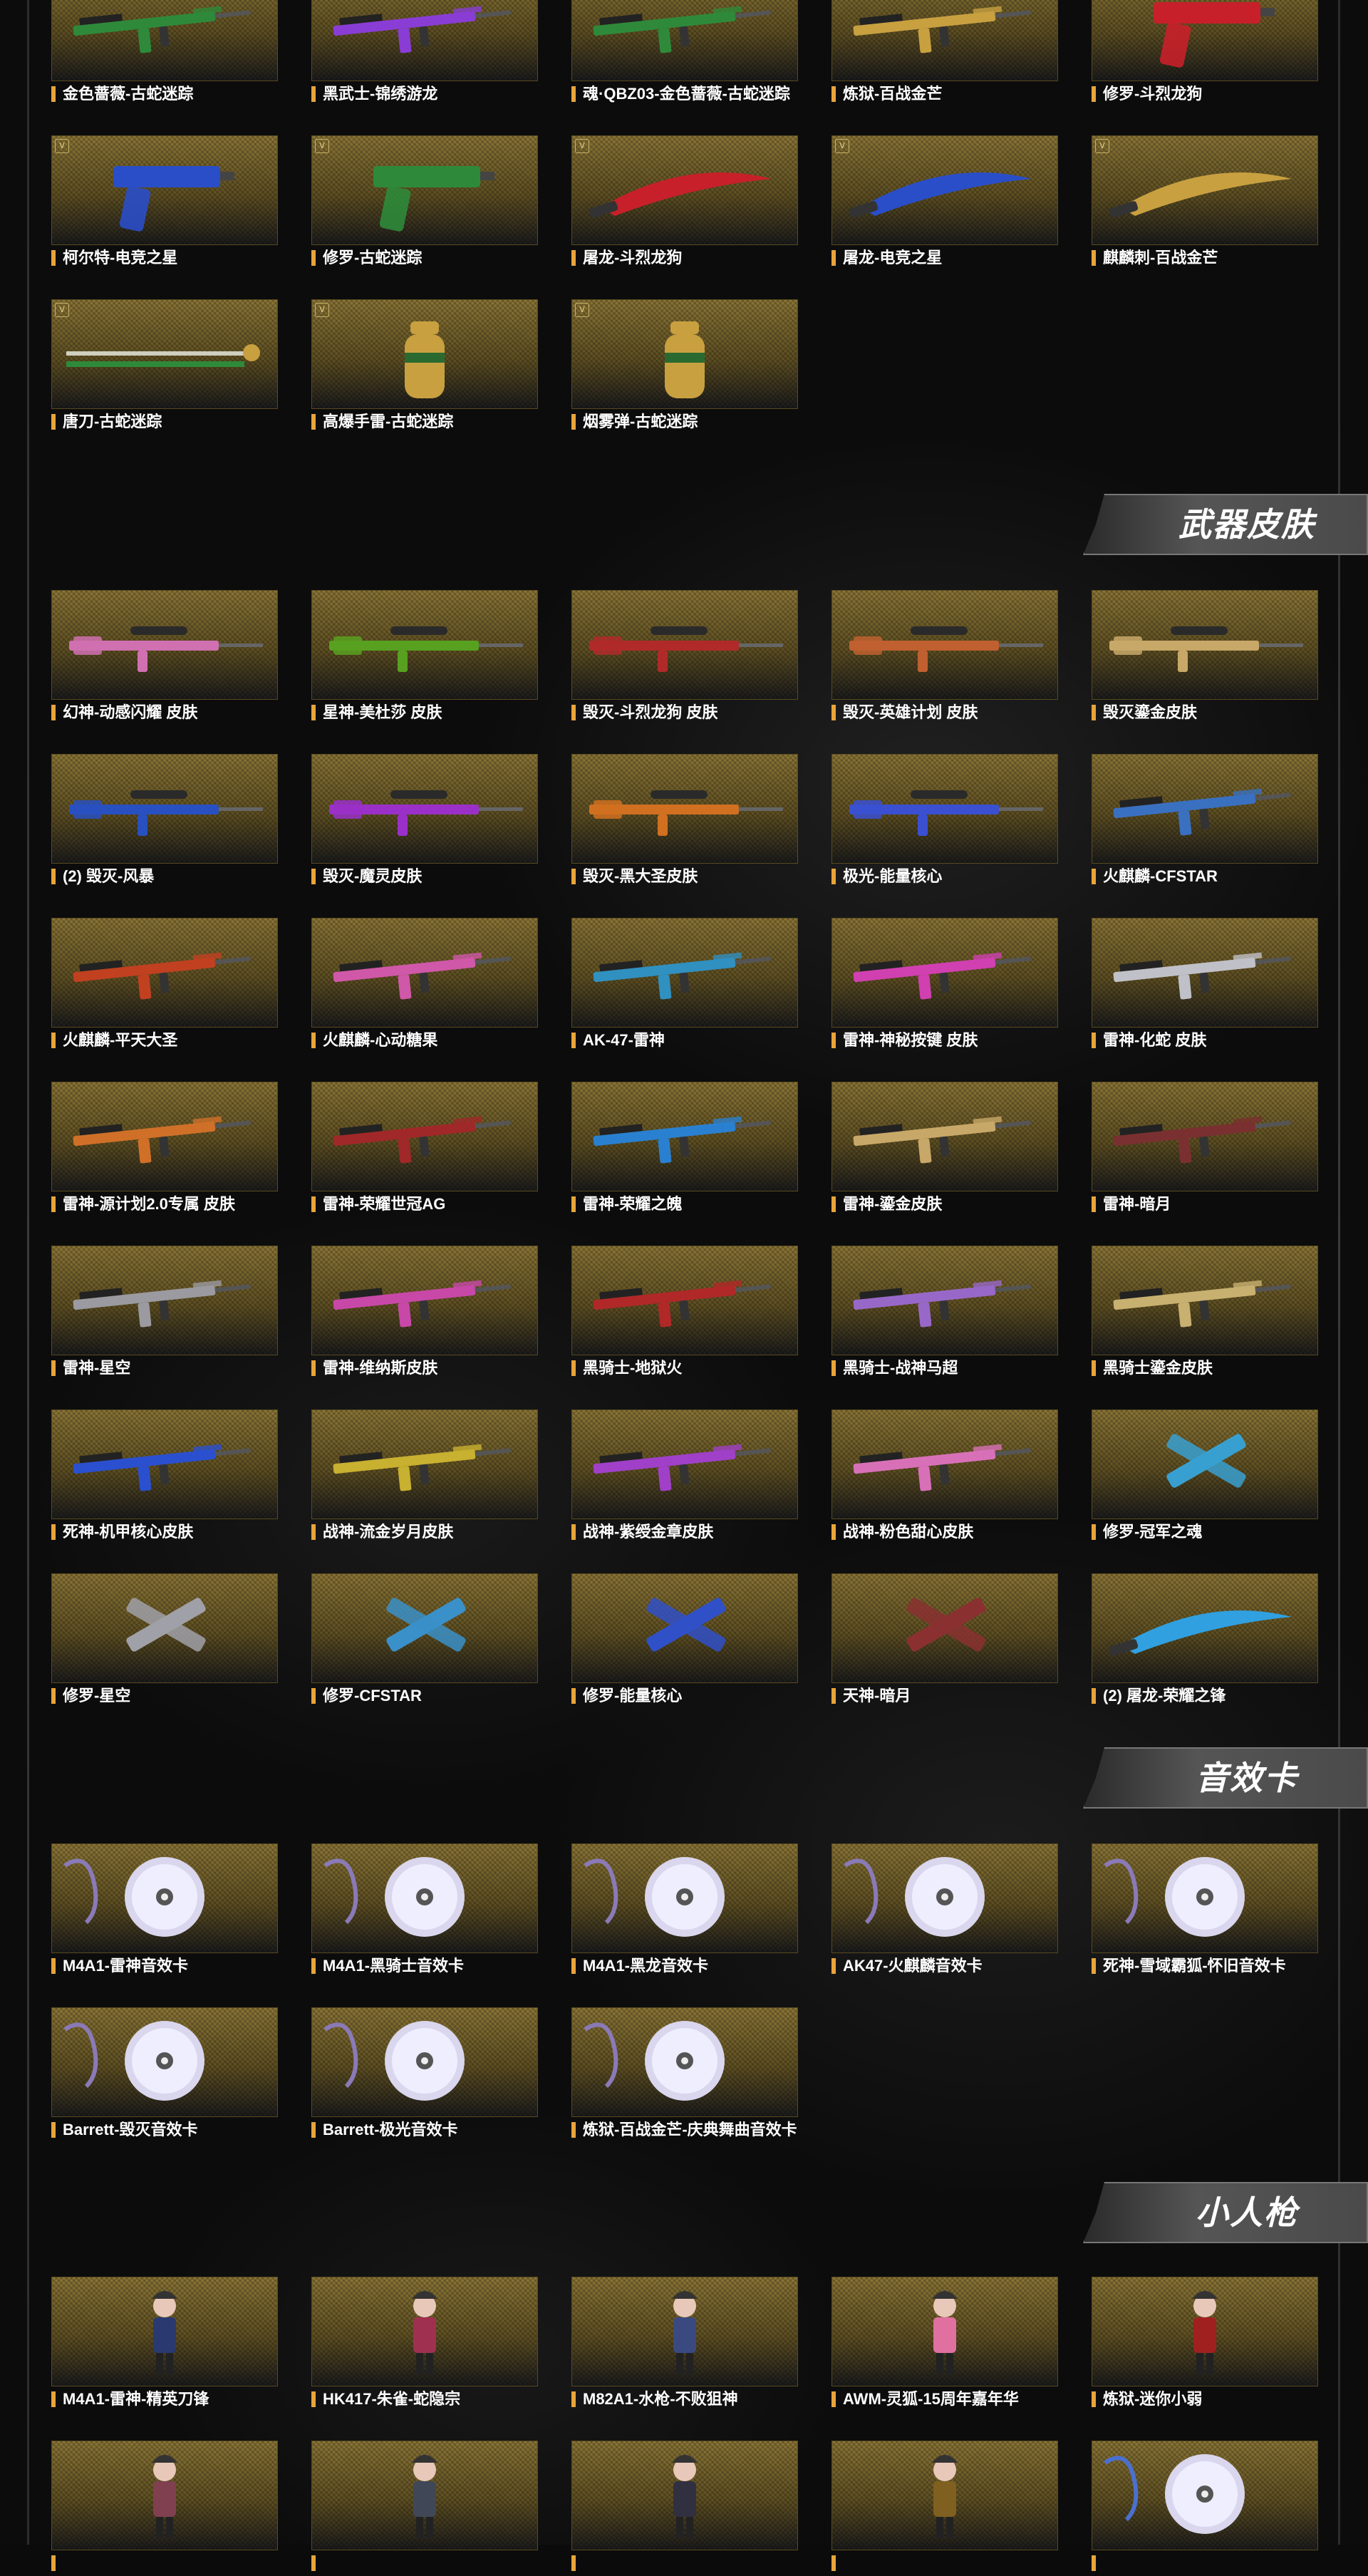  I want to click on item-card: (2) 毁灭-风暴, so click(164, 822).